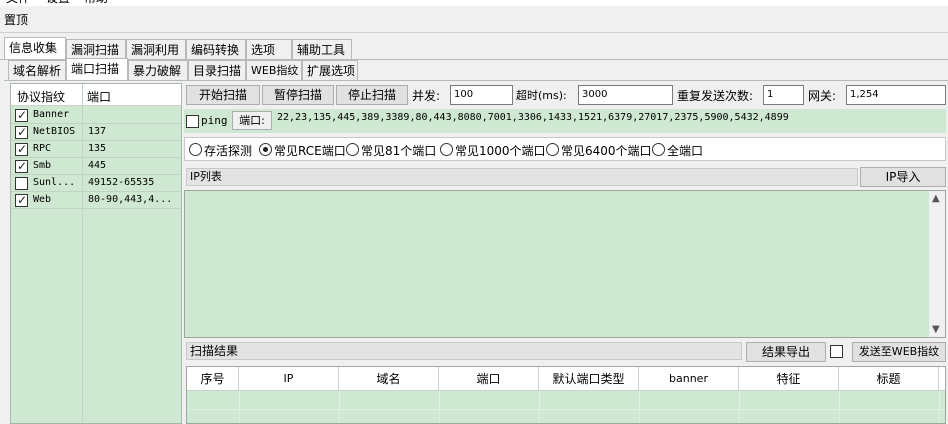  I want to click on start-scan-button: 开始扫描, so click(223, 95).